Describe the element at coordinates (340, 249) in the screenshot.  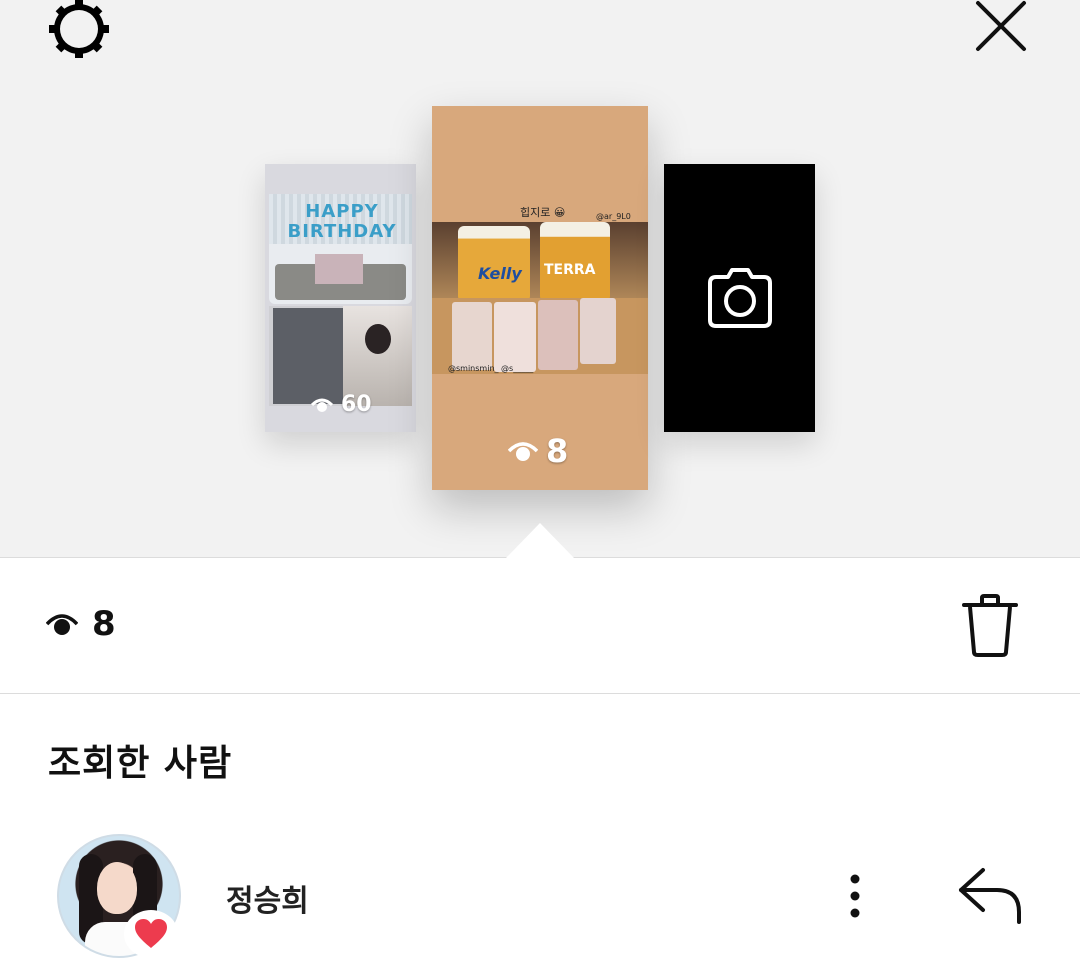
I see `birthday-photo: HAPPY BIRTHDAY` at that location.